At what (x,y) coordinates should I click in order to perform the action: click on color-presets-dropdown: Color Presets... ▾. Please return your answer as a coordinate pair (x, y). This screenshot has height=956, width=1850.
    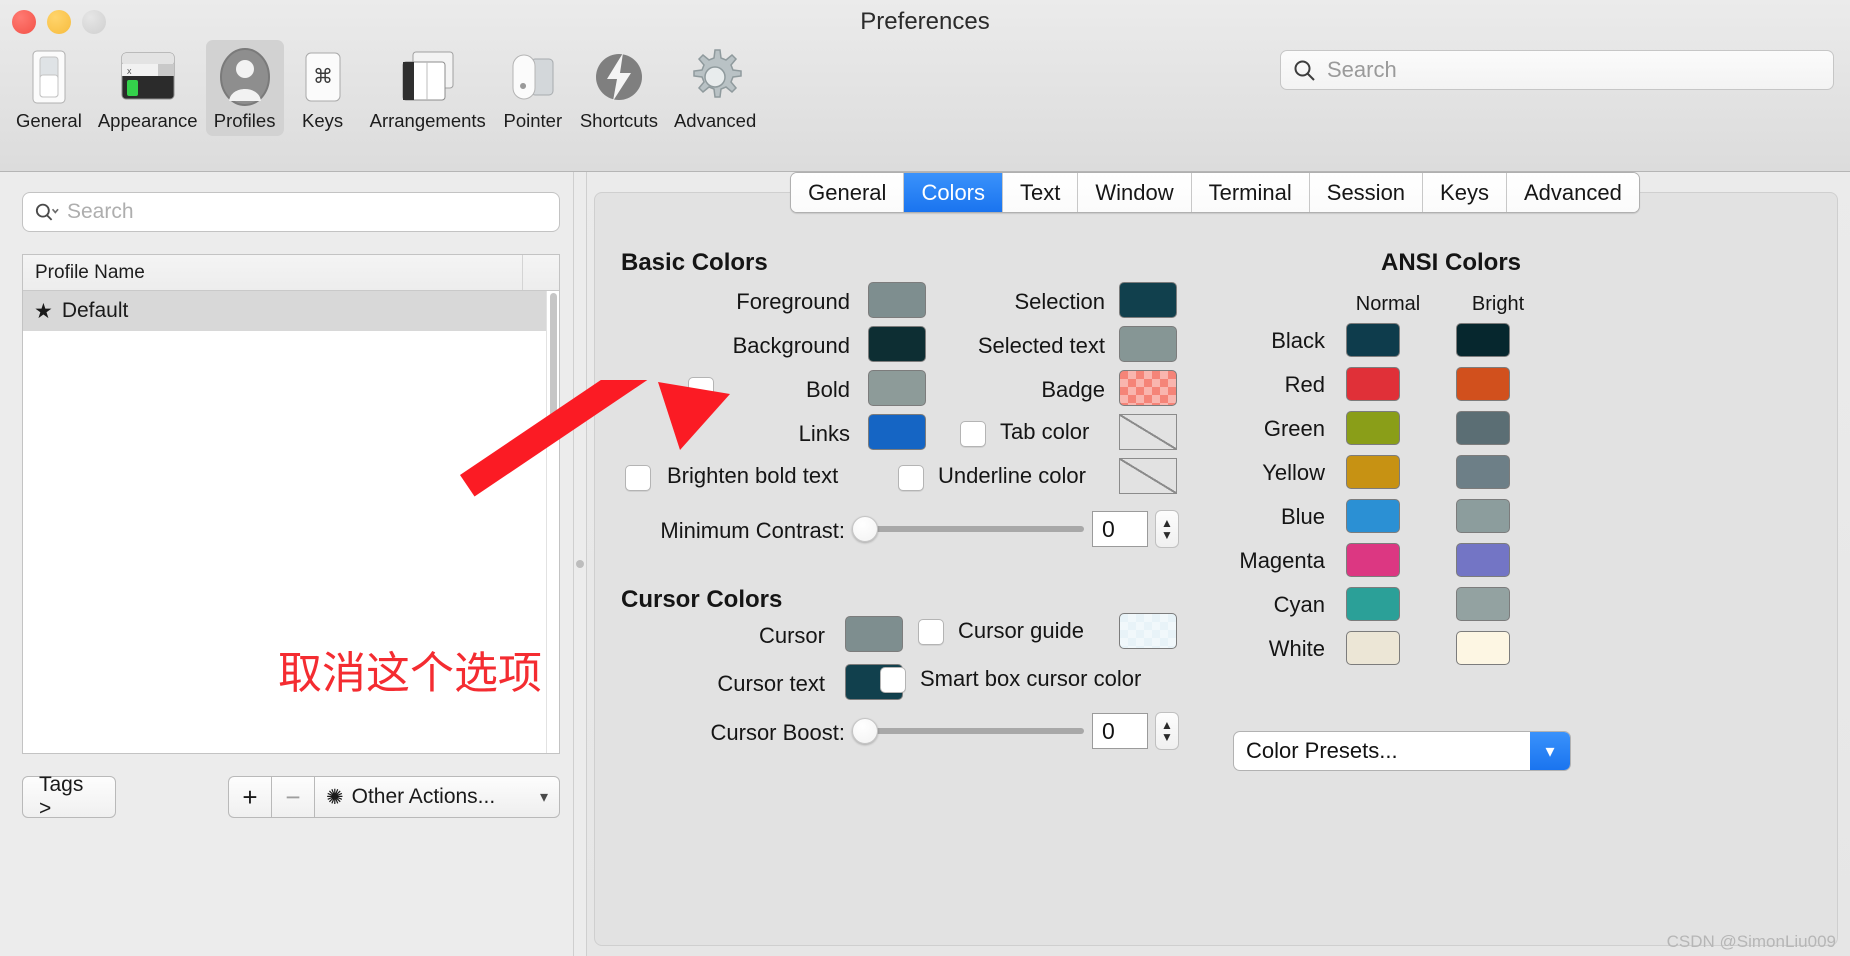
    Looking at the image, I should click on (1402, 751).